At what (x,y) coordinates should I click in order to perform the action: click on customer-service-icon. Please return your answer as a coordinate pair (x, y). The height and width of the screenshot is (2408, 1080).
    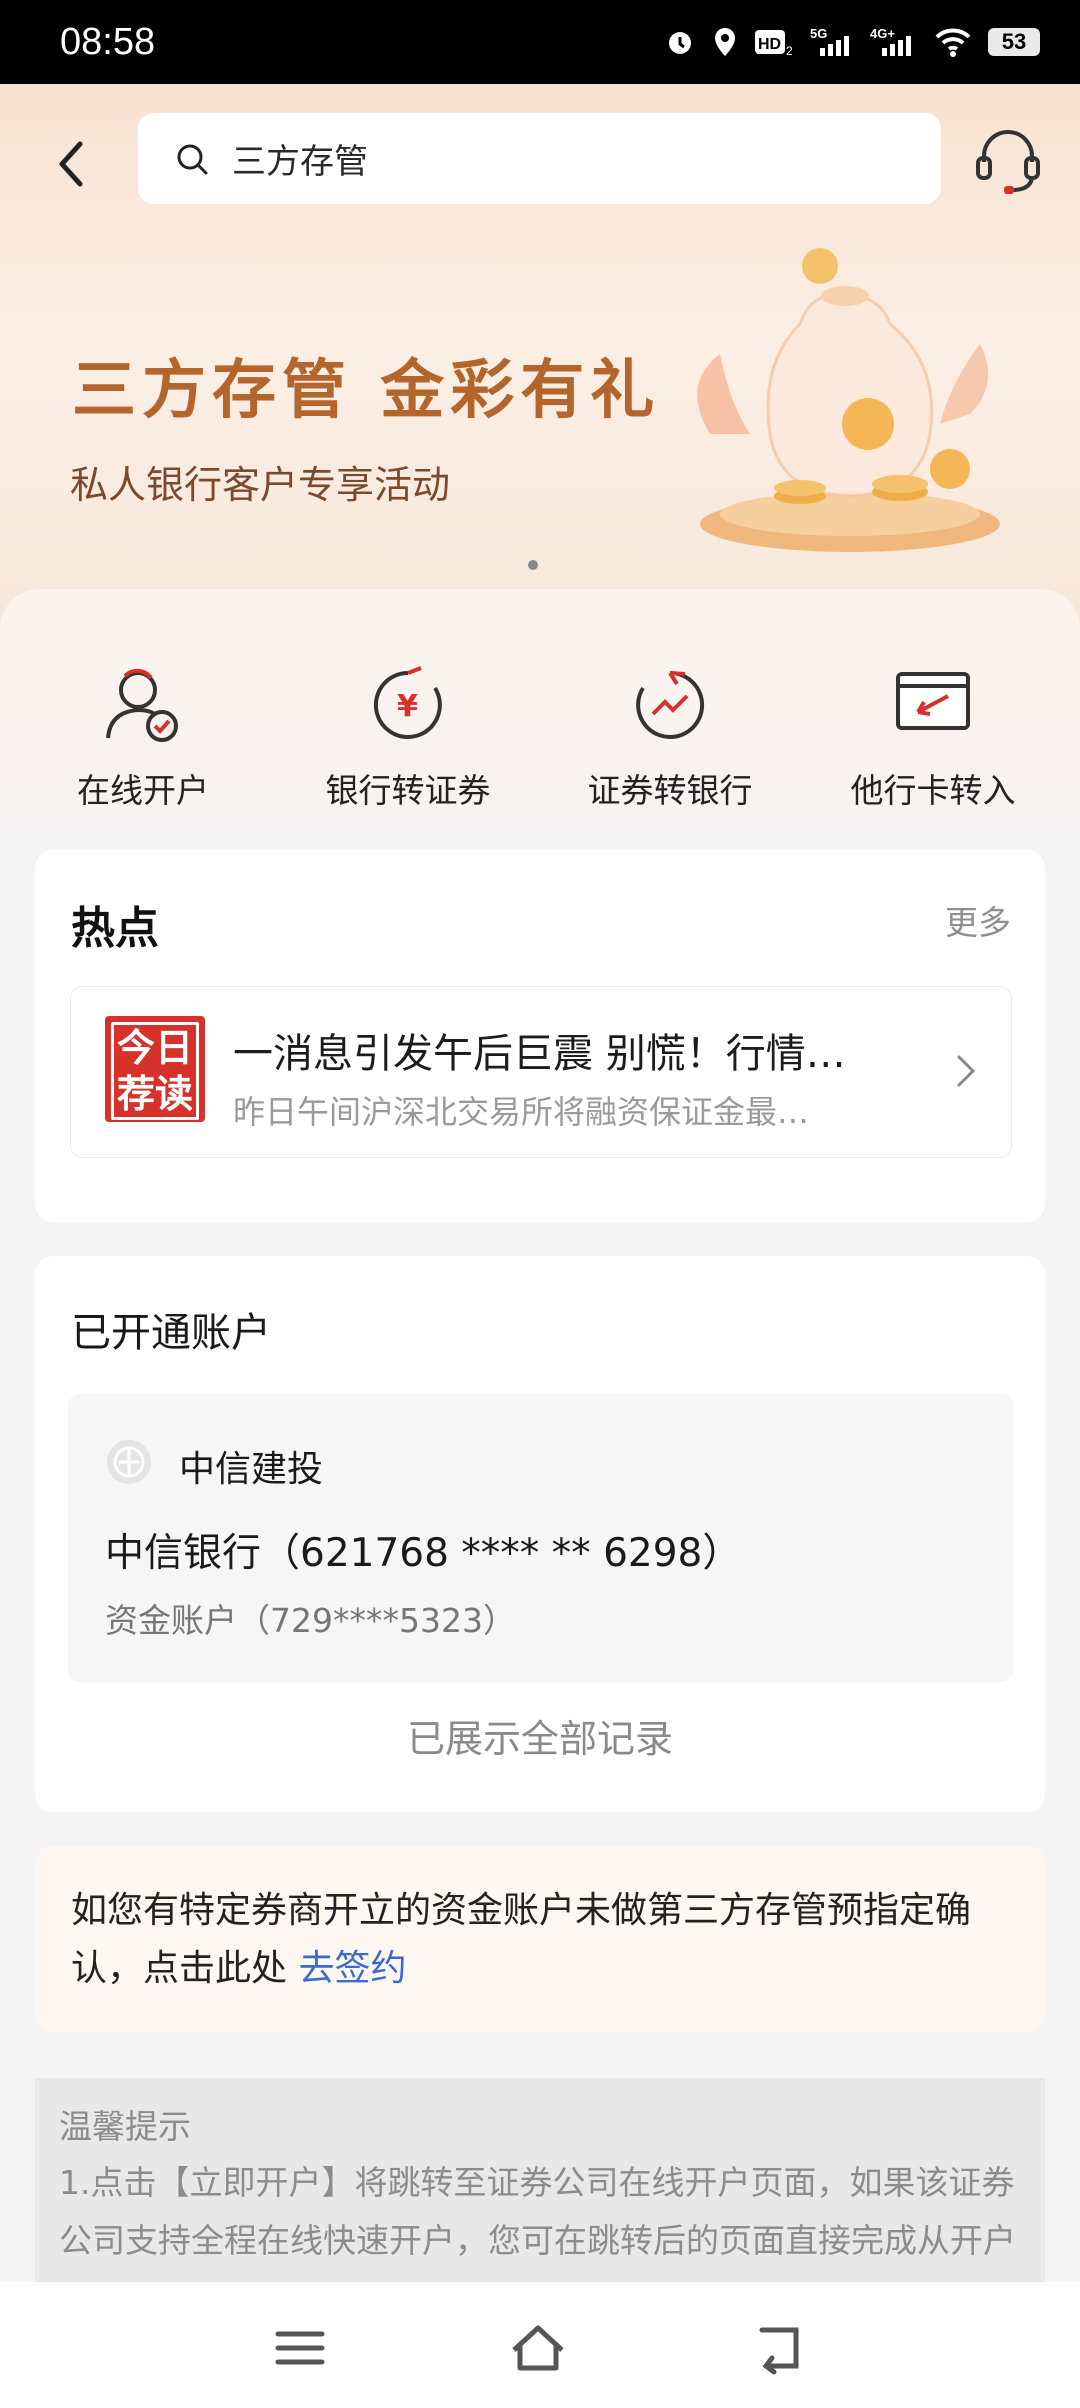
    Looking at the image, I should click on (1008, 160).